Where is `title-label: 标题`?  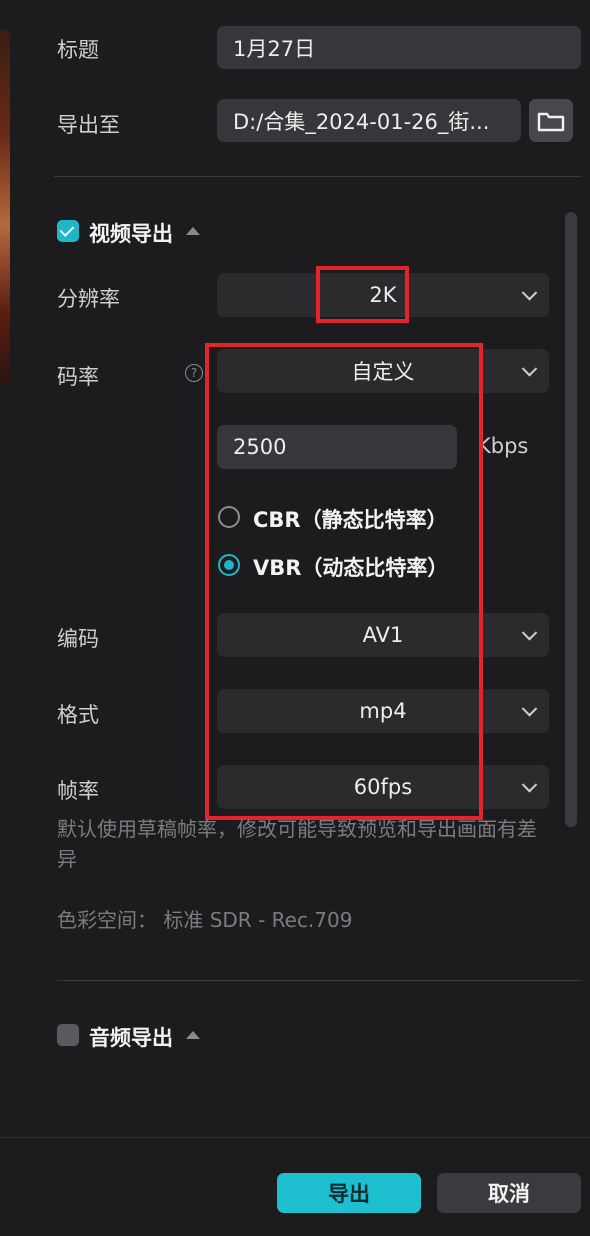 title-label: 标题 is located at coordinates (78, 50).